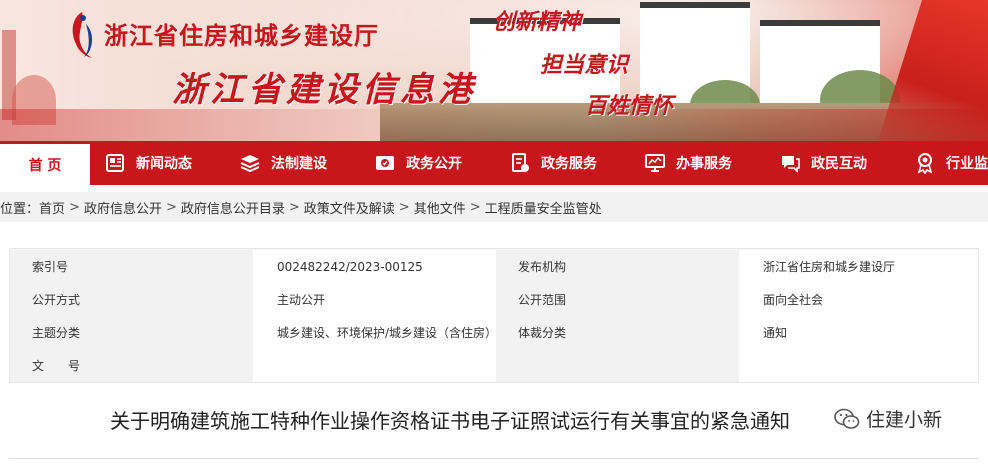 Image resolution: width=988 pixels, height=464 pixels. I want to click on nav-item-open-gov: 政务公开, so click(441, 163).